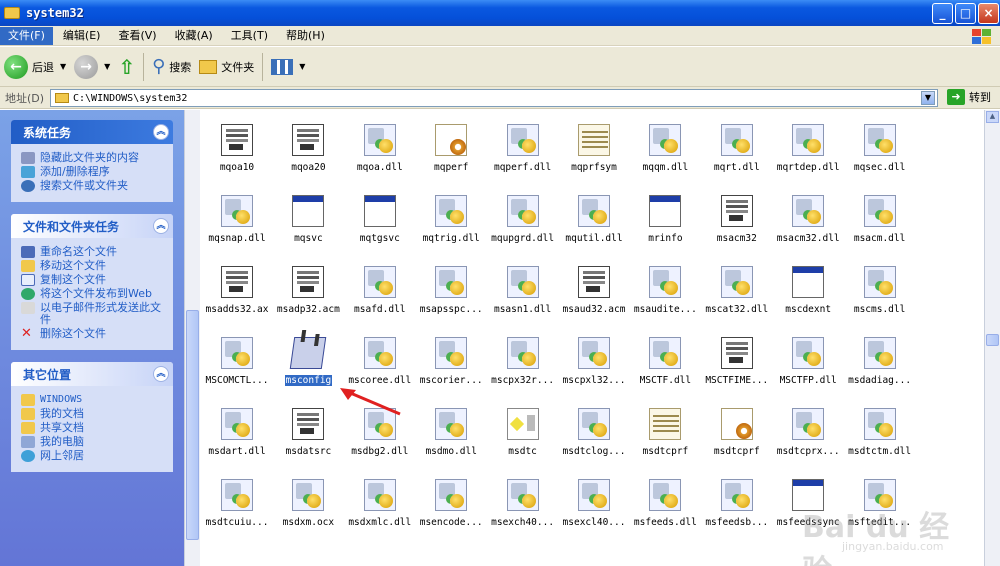 The image size is (1000, 566). I want to click on file-item: msaud32.acm, so click(594, 286).